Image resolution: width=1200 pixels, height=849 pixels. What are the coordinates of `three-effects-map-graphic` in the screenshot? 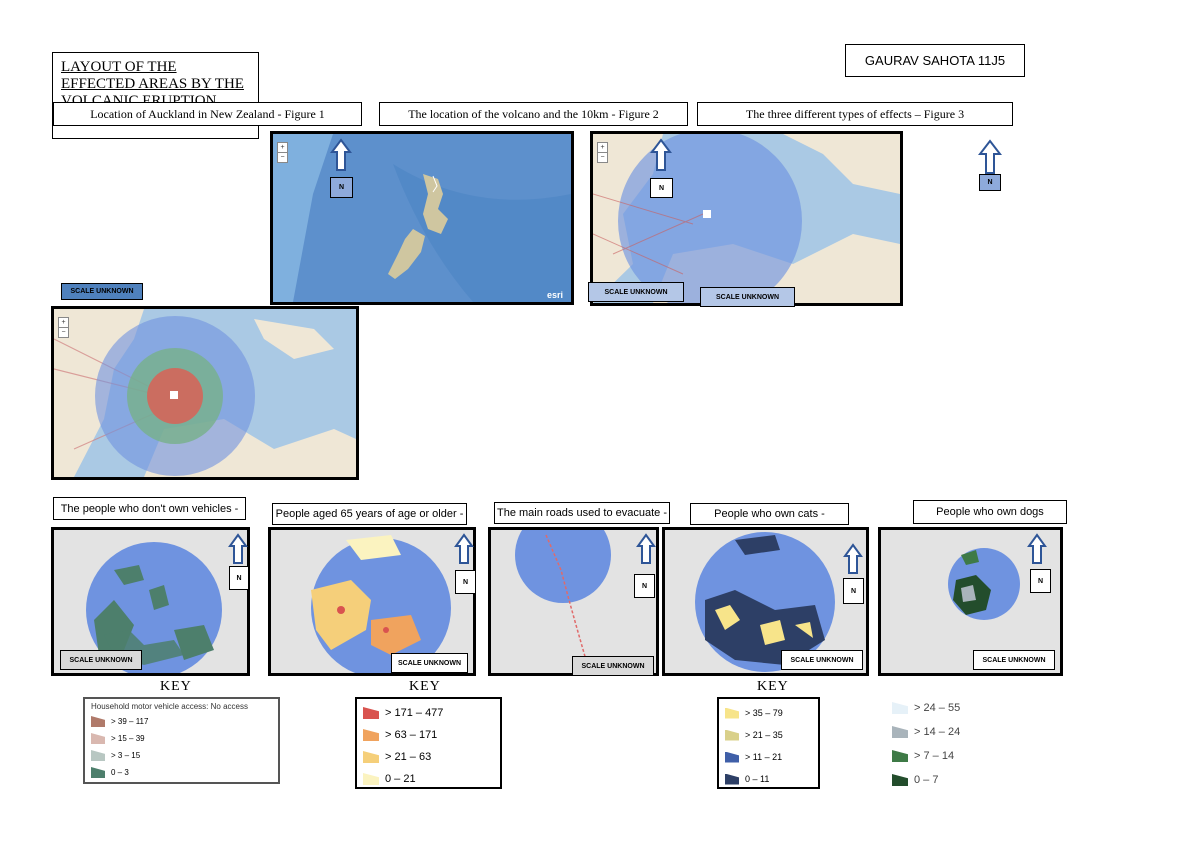 It's located at (205, 393).